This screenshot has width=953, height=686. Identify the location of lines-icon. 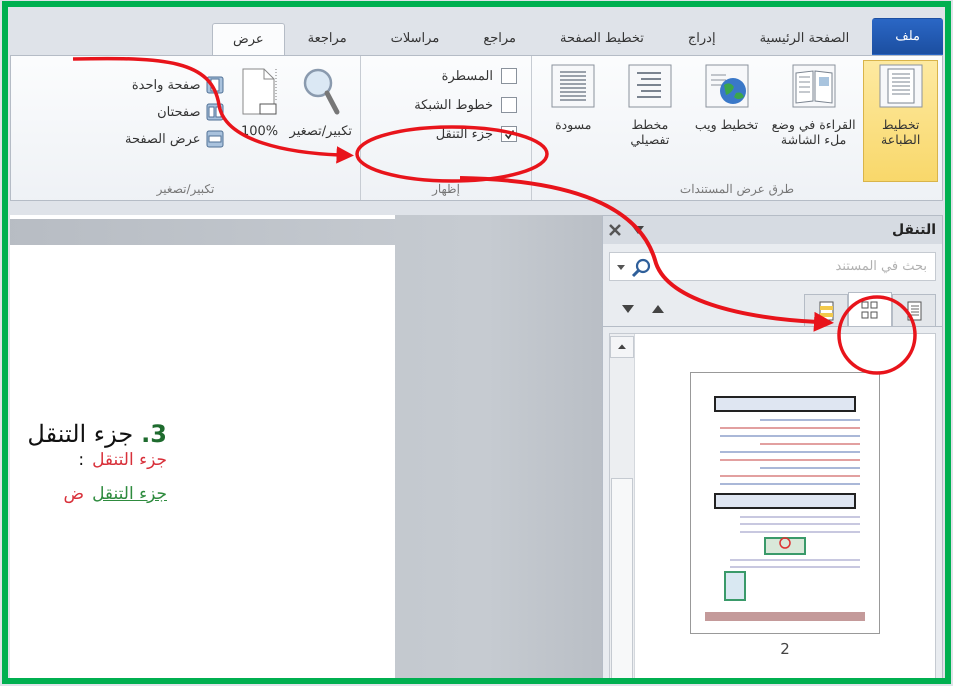
(573, 86).